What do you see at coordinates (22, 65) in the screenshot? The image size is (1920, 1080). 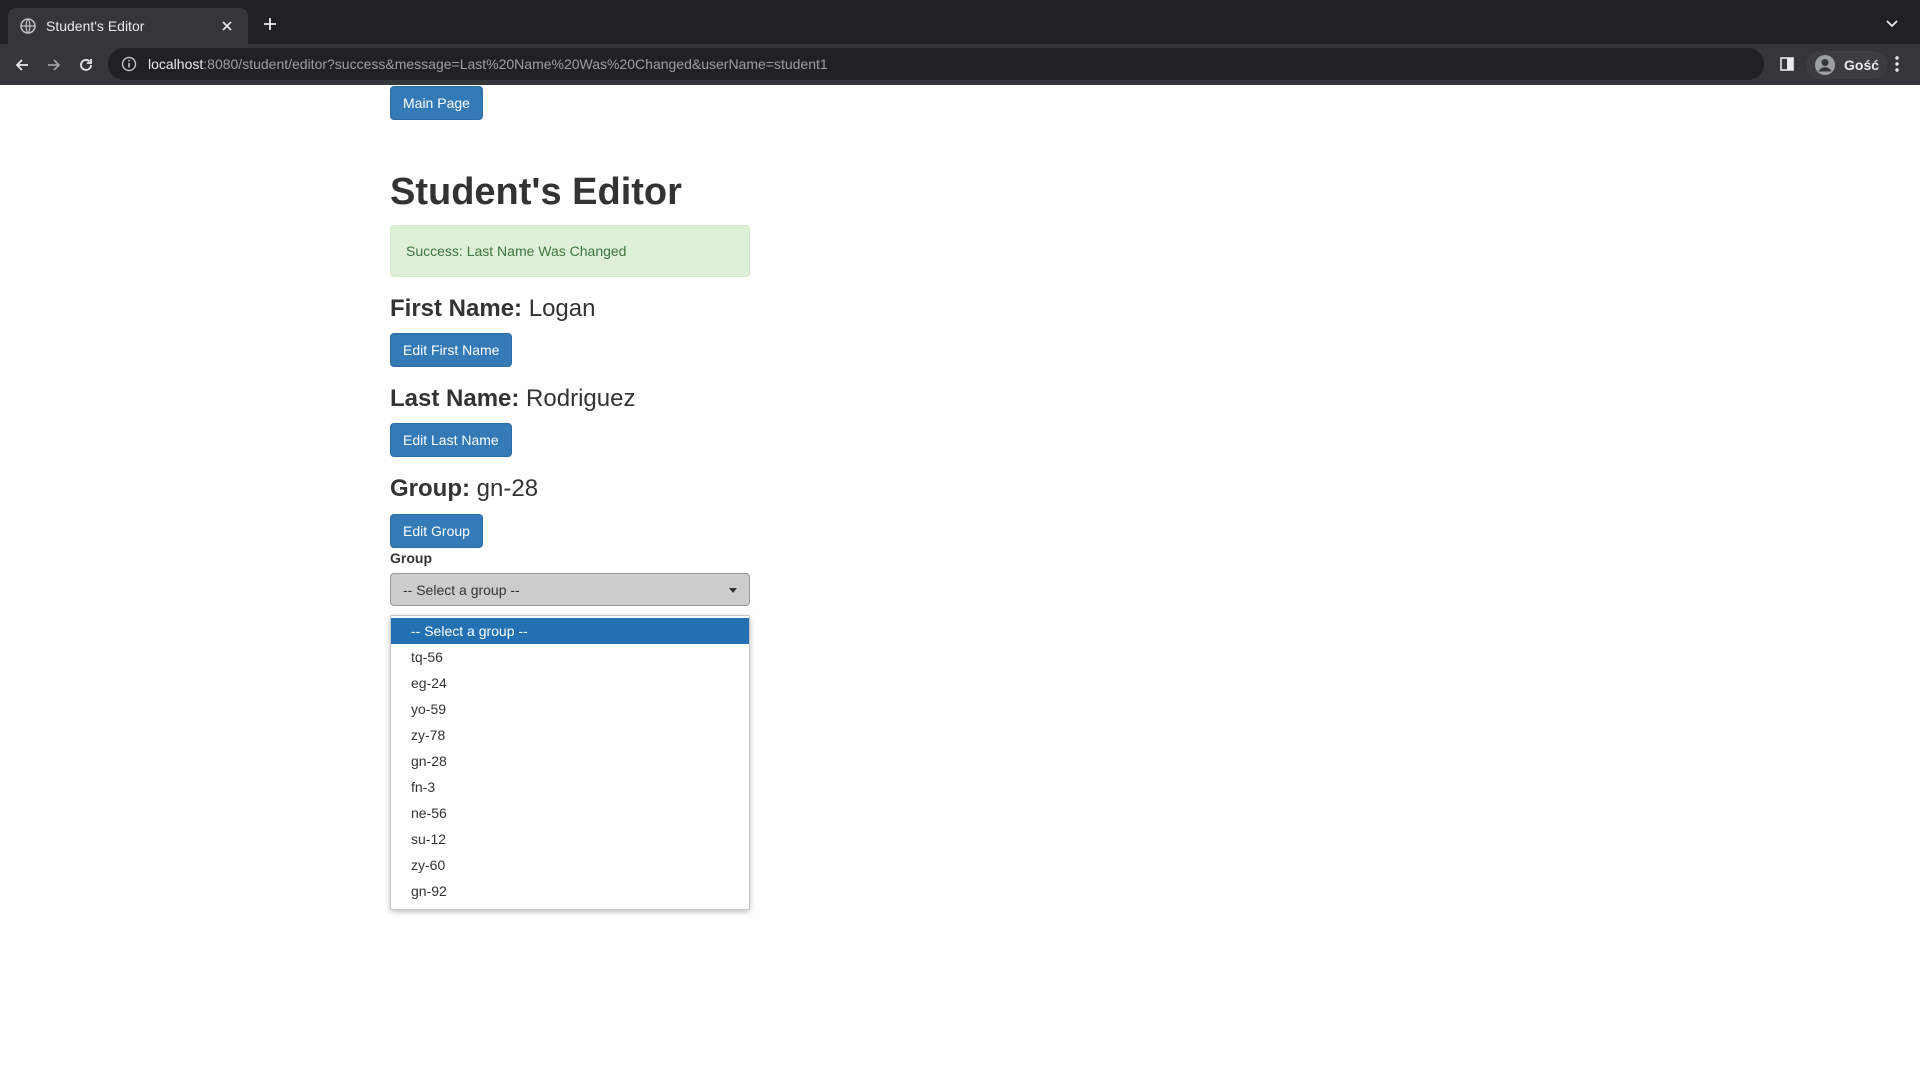 I see `back-icon` at bounding box center [22, 65].